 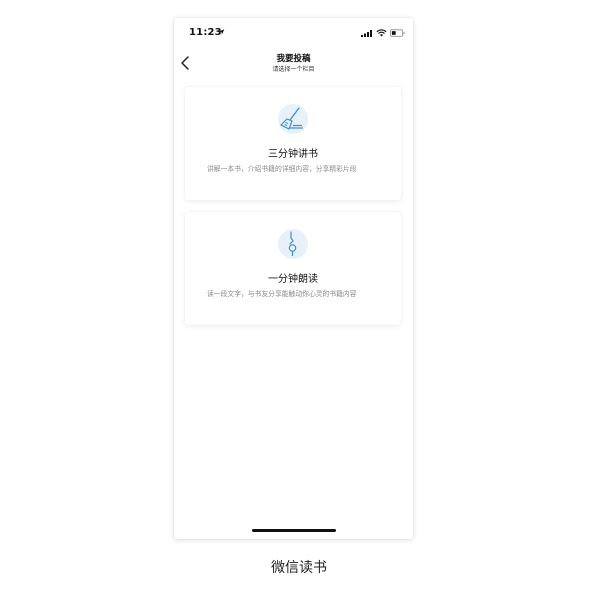 I want to click on card-book-talk: 三分钟讲书 讲解一本书，介绍书籍的详细内容，分享精彩片段, so click(x=293, y=143).